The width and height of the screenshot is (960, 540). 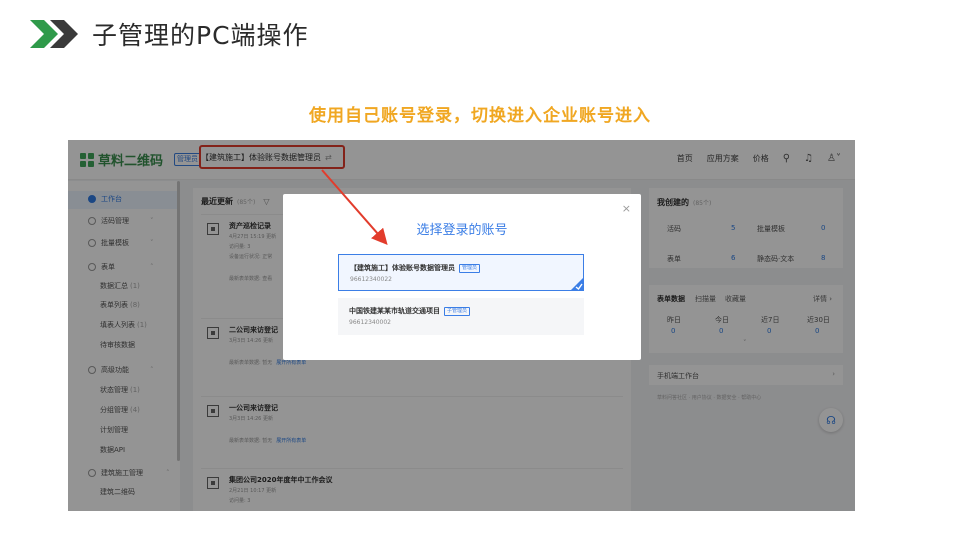 I want to click on account-name: 中国铁建某某市轨道交通项目, so click(x=394, y=311).